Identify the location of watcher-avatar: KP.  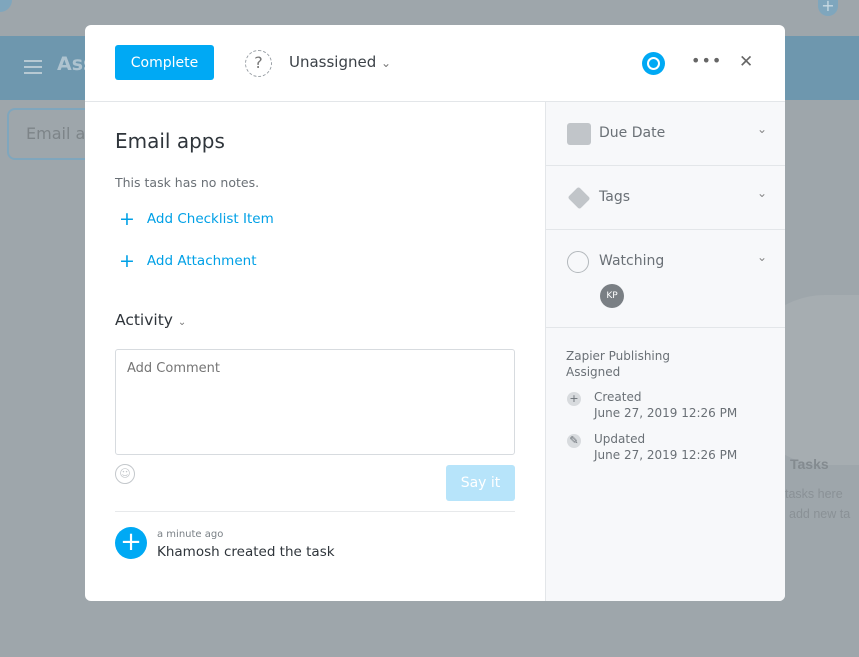
(612, 296).